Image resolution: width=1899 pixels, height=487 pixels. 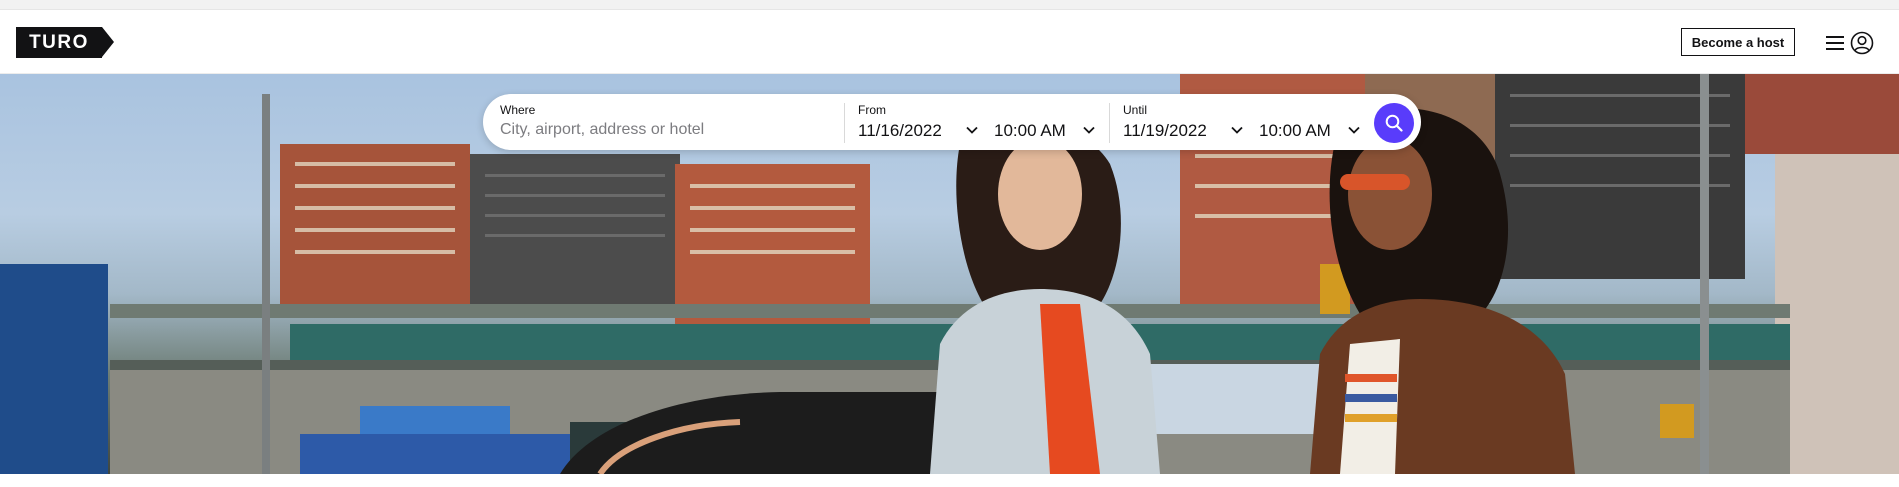 What do you see at coordinates (872, 110) in the screenshot?
I see `from-label: From` at bounding box center [872, 110].